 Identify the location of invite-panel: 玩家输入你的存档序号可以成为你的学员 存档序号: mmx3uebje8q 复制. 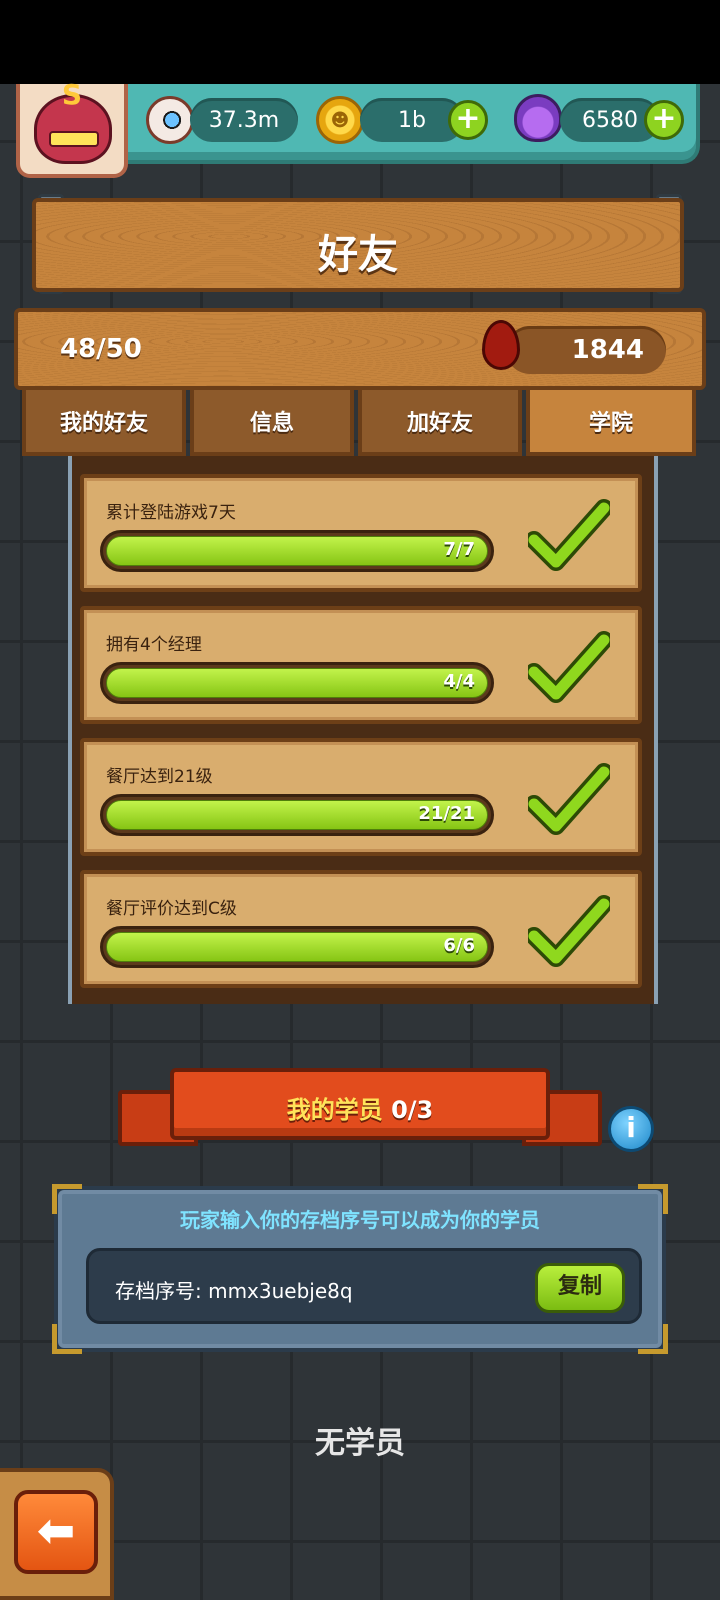
(360, 1269).